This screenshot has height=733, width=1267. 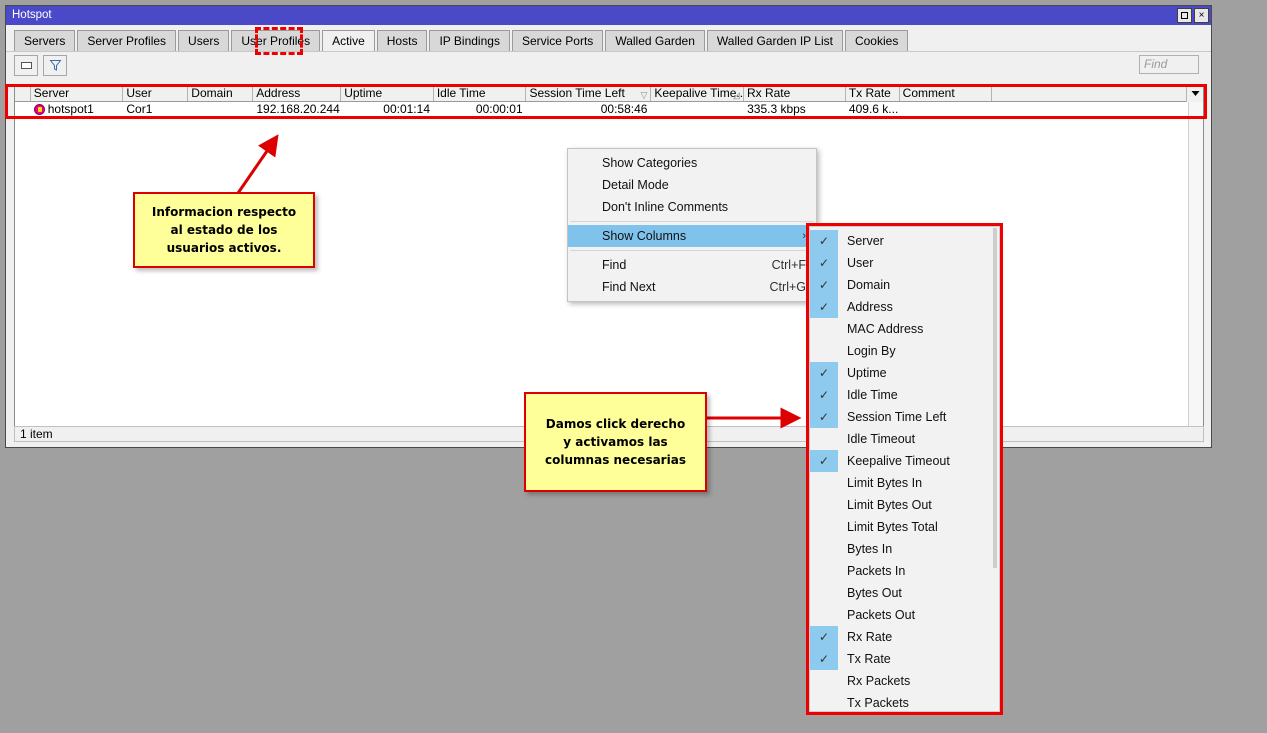 I want to click on cell-uptime: 00:01:14, so click(x=406, y=109).